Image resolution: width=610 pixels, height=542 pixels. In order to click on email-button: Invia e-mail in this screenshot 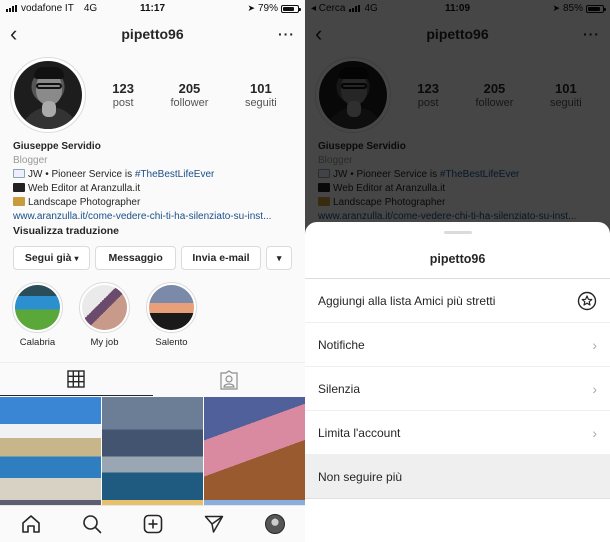, I will do `click(221, 258)`.